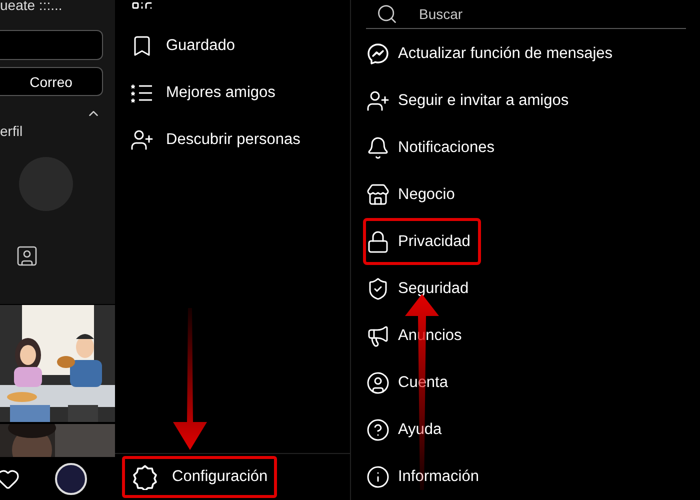 The width and height of the screenshot is (700, 500). Describe the element at coordinates (145, 477) in the screenshot. I see `settings-icon` at that location.